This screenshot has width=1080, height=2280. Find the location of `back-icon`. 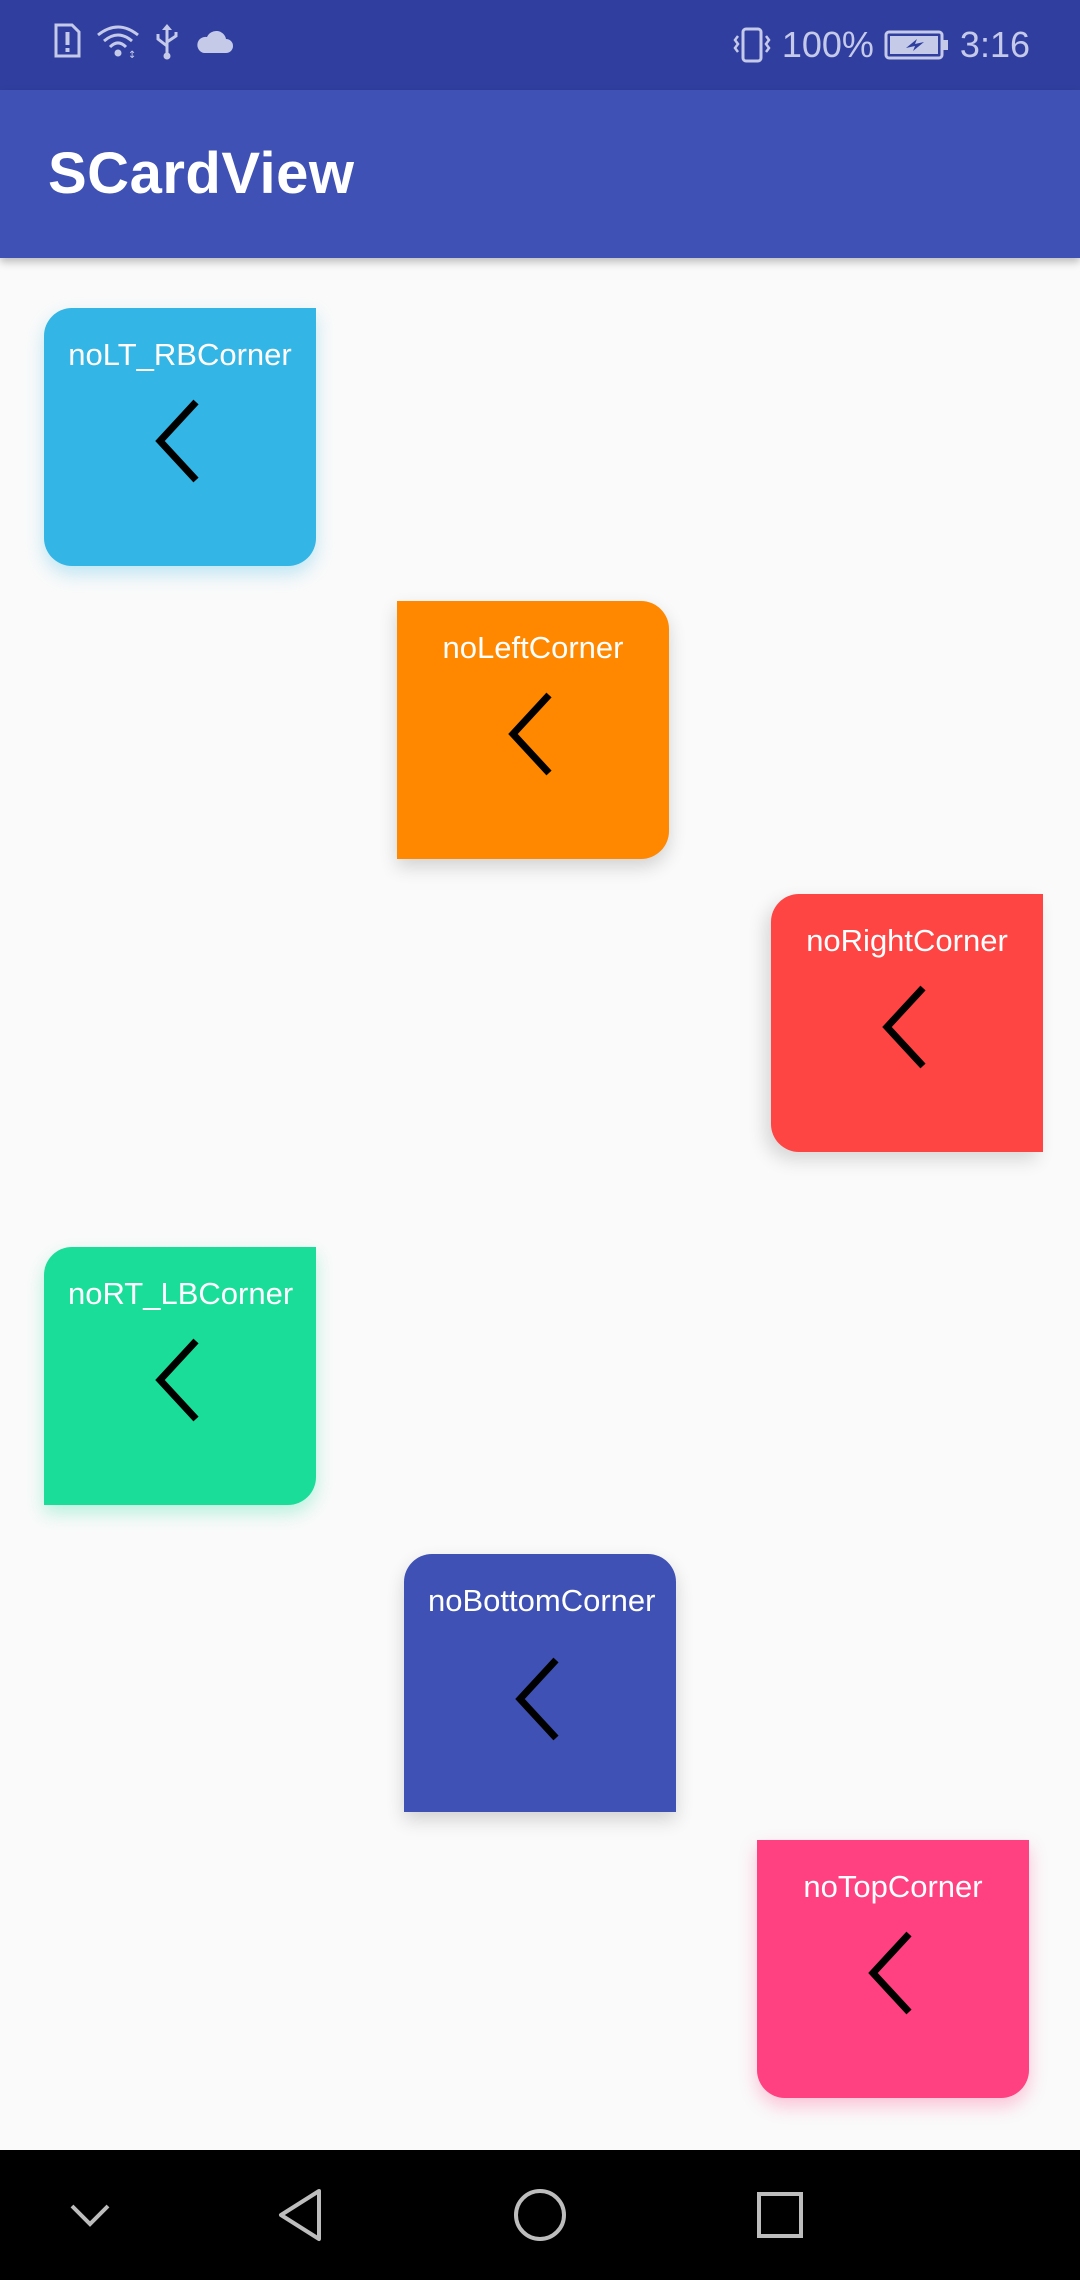

back-icon is located at coordinates (300, 2215).